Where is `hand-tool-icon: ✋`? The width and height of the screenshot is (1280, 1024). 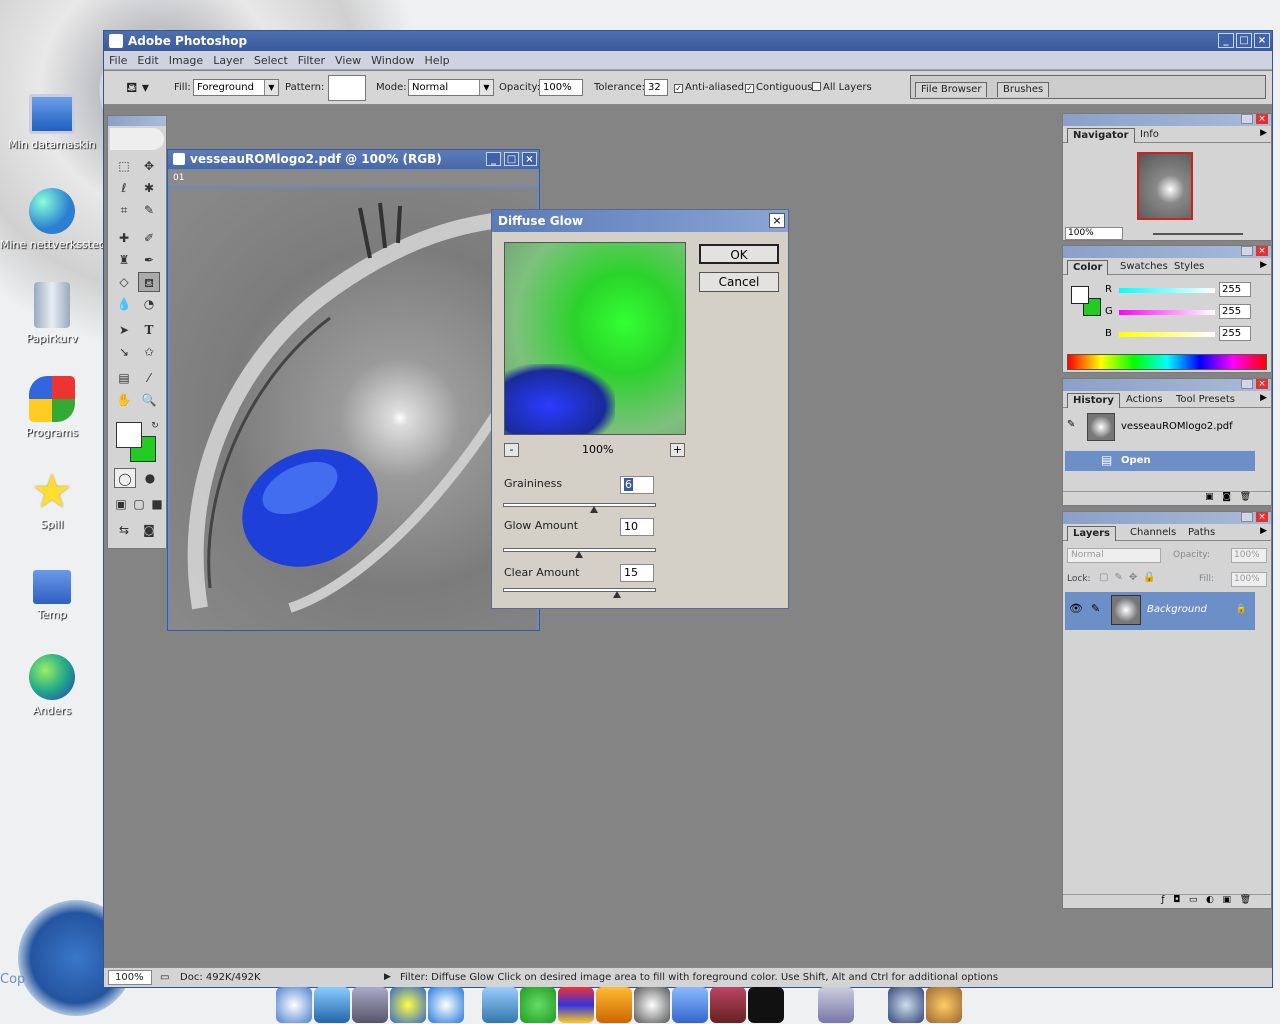
hand-tool-icon: ✋ is located at coordinates (124, 400).